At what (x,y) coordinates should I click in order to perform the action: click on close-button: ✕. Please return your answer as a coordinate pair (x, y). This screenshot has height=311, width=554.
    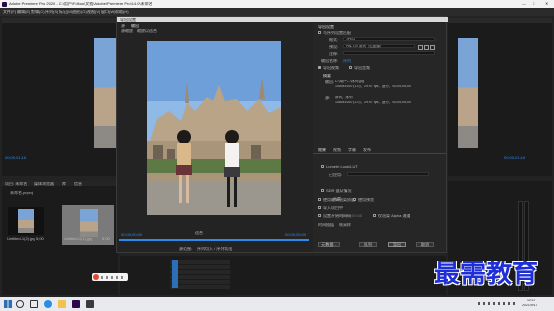
    Looking at the image, I should click on (546, 4).